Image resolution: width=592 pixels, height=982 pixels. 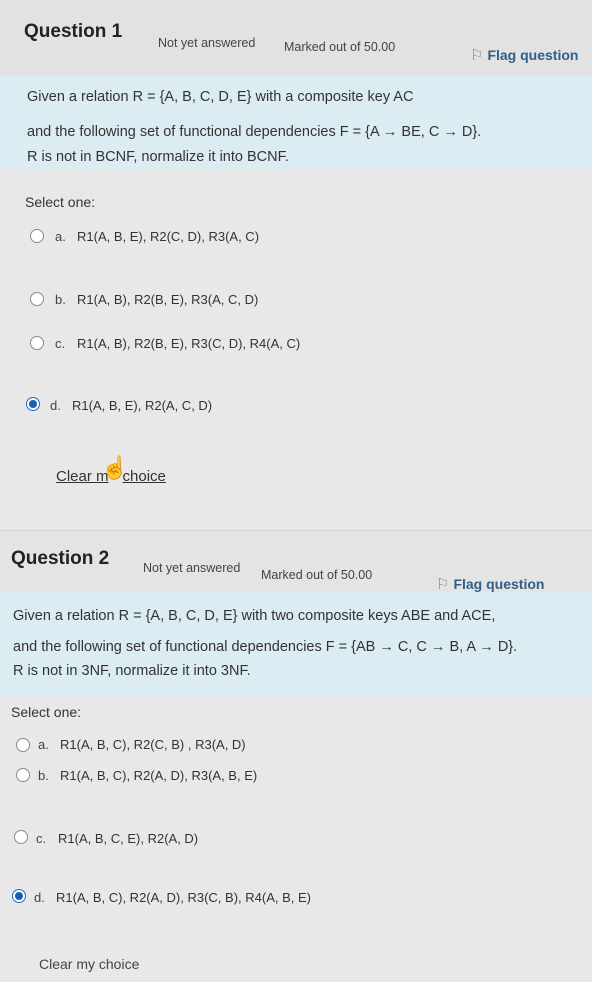 What do you see at coordinates (499, 584) in the screenshot?
I see `q2-flag-label: Flag question` at bounding box center [499, 584].